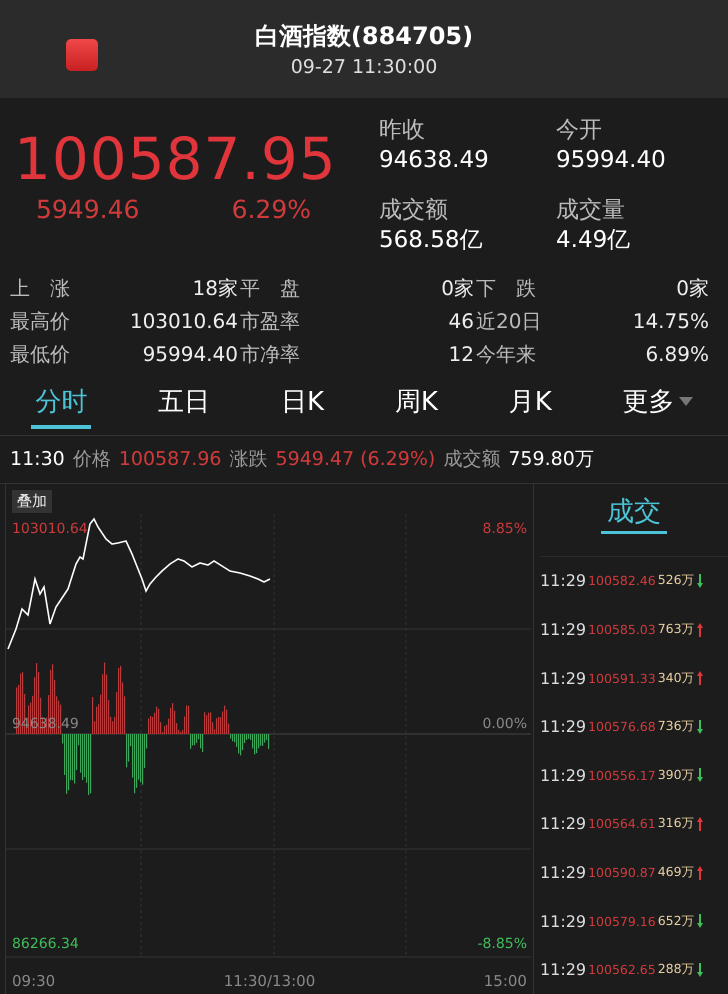 Image resolution: width=728 pixels, height=994 pixels. Describe the element at coordinates (506, 354) in the screenshot. I see `stat-label: 今年来` at that location.